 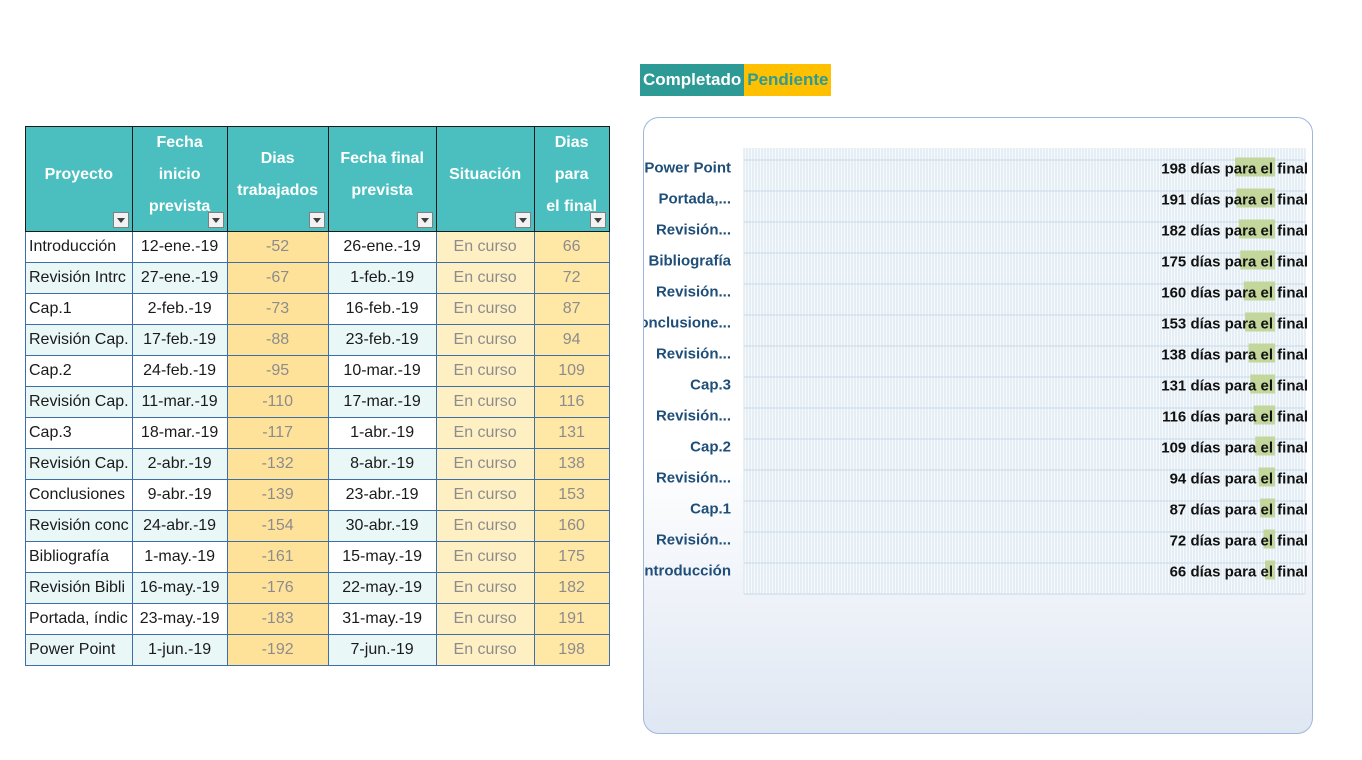 What do you see at coordinates (179, 433) in the screenshot?
I see `cell-start: 18-mar.-19` at bounding box center [179, 433].